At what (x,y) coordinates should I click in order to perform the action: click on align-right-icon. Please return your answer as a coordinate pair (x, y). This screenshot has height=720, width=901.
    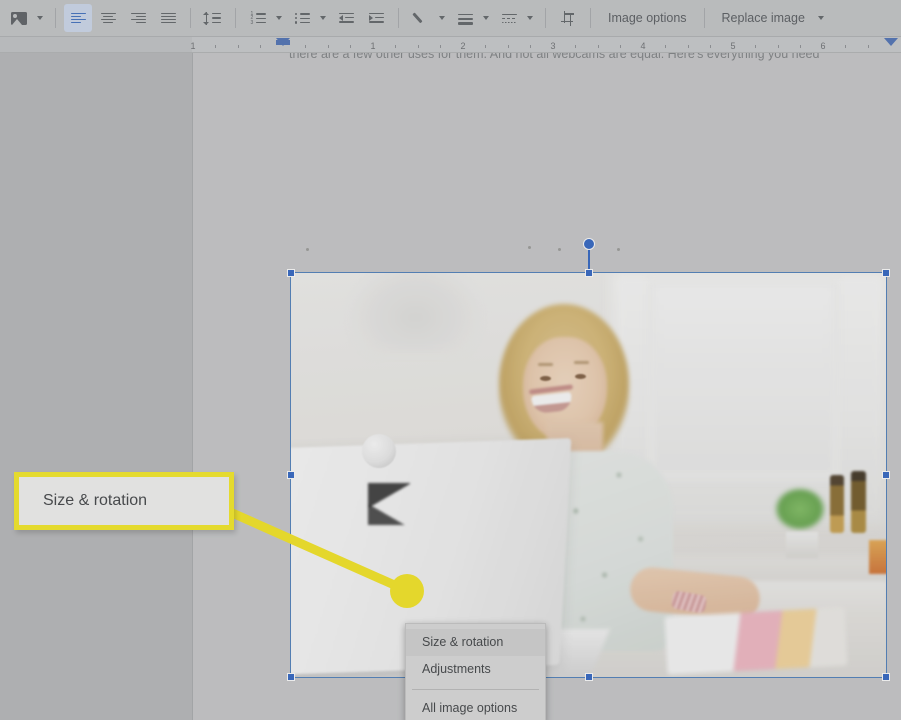
    Looking at the image, I should click on (138, 18).